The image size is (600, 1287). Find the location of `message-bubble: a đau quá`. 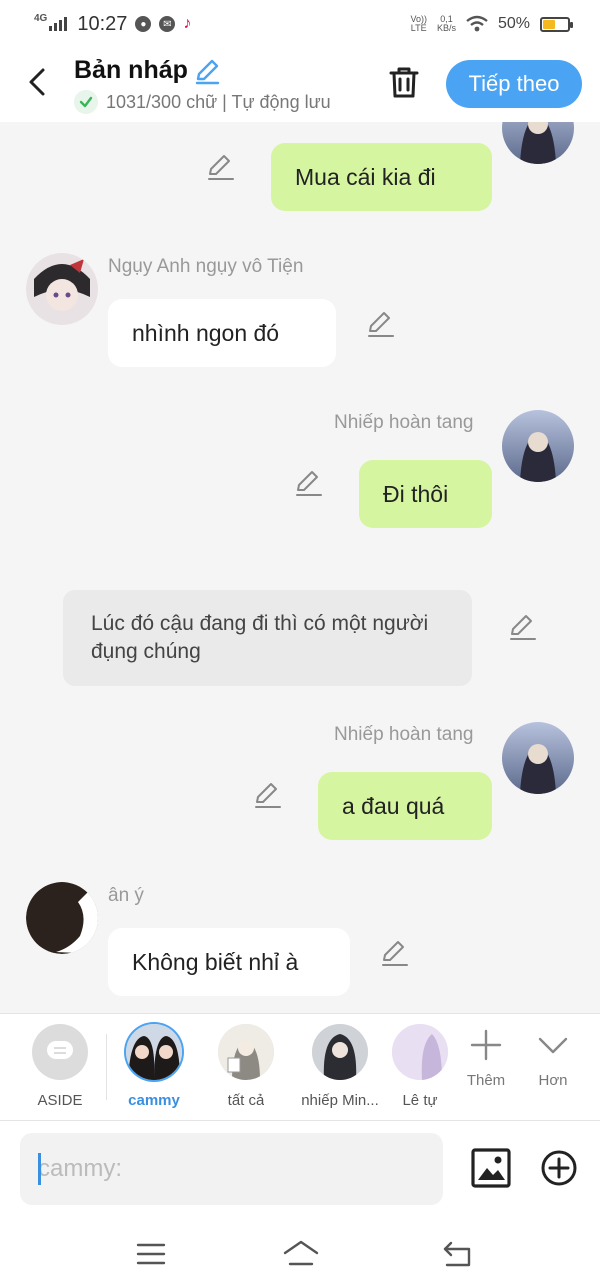

message-bubble: a đau quá is located at coordinates (405, 806).